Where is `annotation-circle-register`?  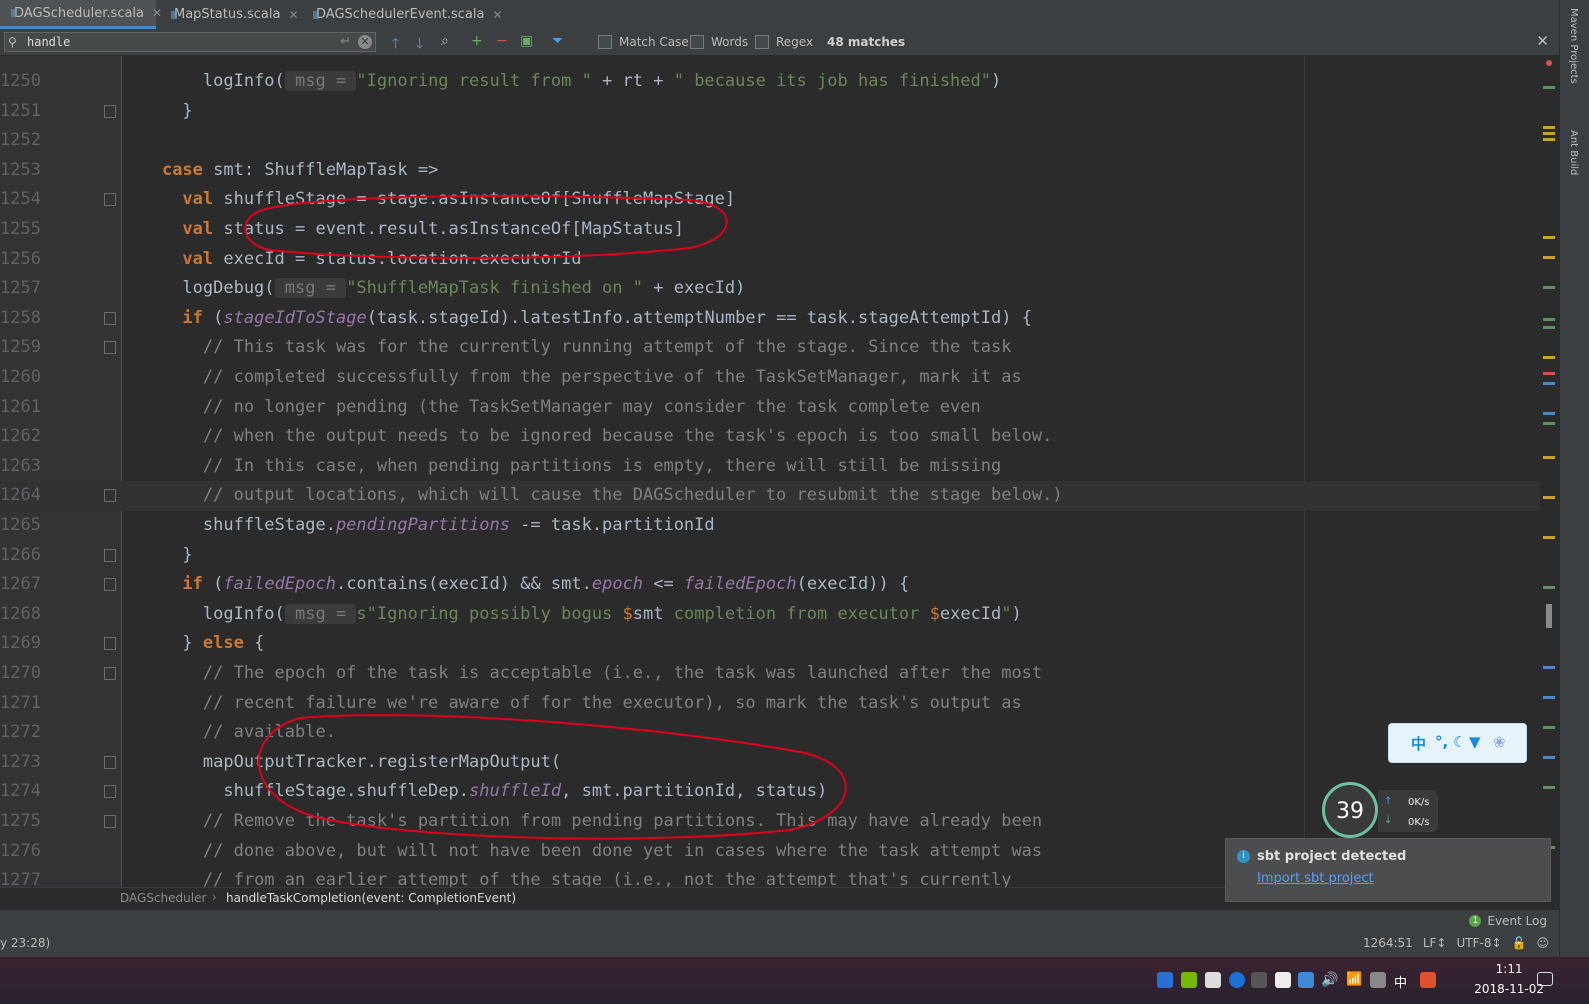 annotation-circle-register is located at coordinates (552, 777).